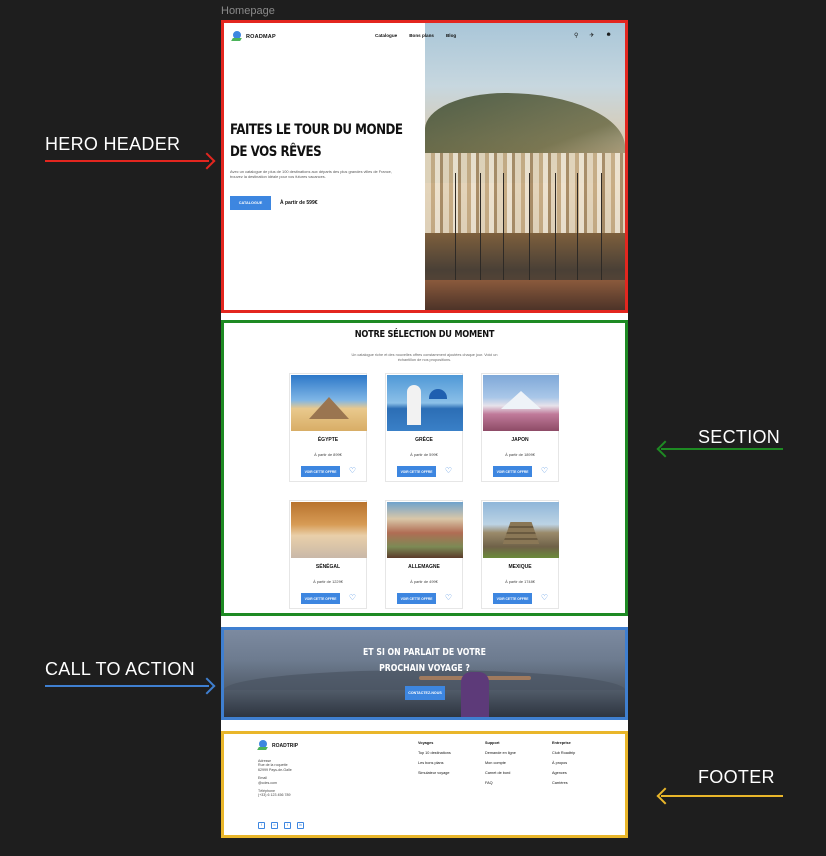 The image size is (826, 856). I want to click on footer-link: Top 10 destinations, so click(434, 753).